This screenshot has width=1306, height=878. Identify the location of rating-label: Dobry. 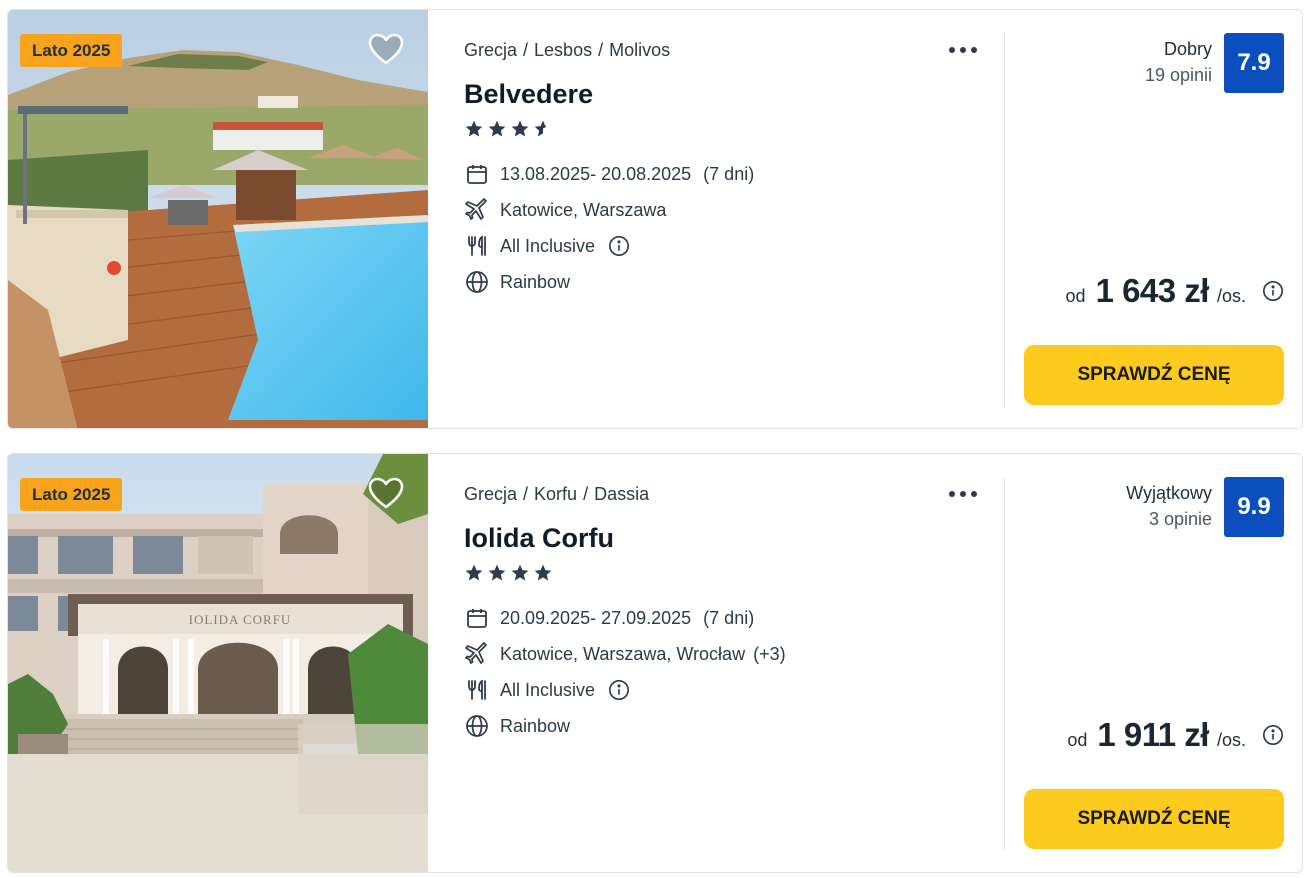
(1187, 49).